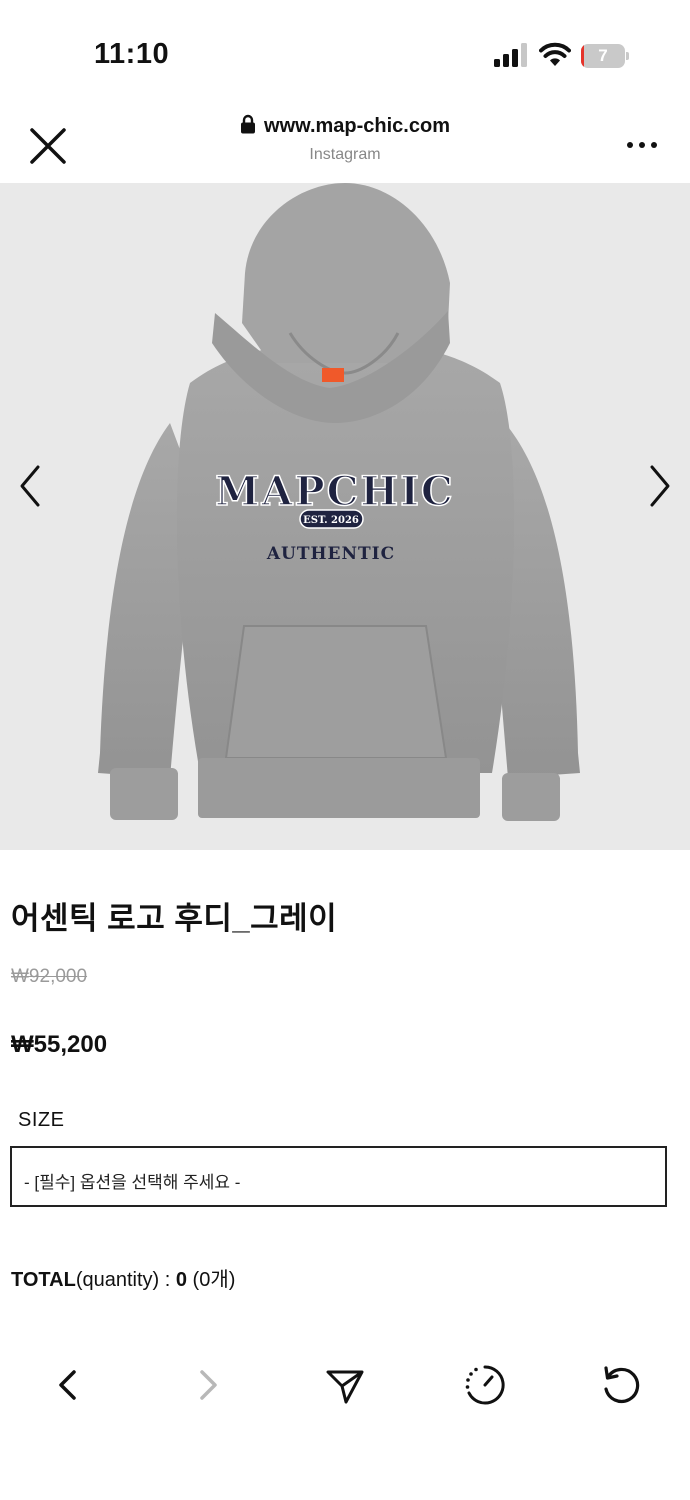 Image resolution: width=690 pixels, height=1500 pixels. Describe the element at coordinates (132, 1182) in the screenshot. I see `size-select-placeholder: - [필수] 옵션을 선택해 주세요 -` at that location.